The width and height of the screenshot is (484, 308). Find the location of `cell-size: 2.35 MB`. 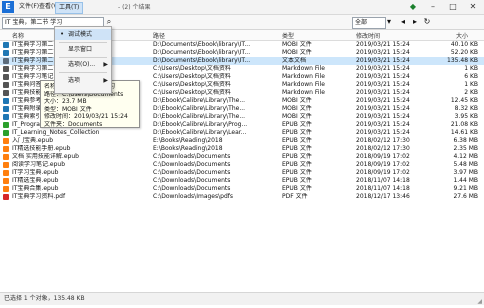

cell-size: 2.35 MB is located at coordinates (465, 148).